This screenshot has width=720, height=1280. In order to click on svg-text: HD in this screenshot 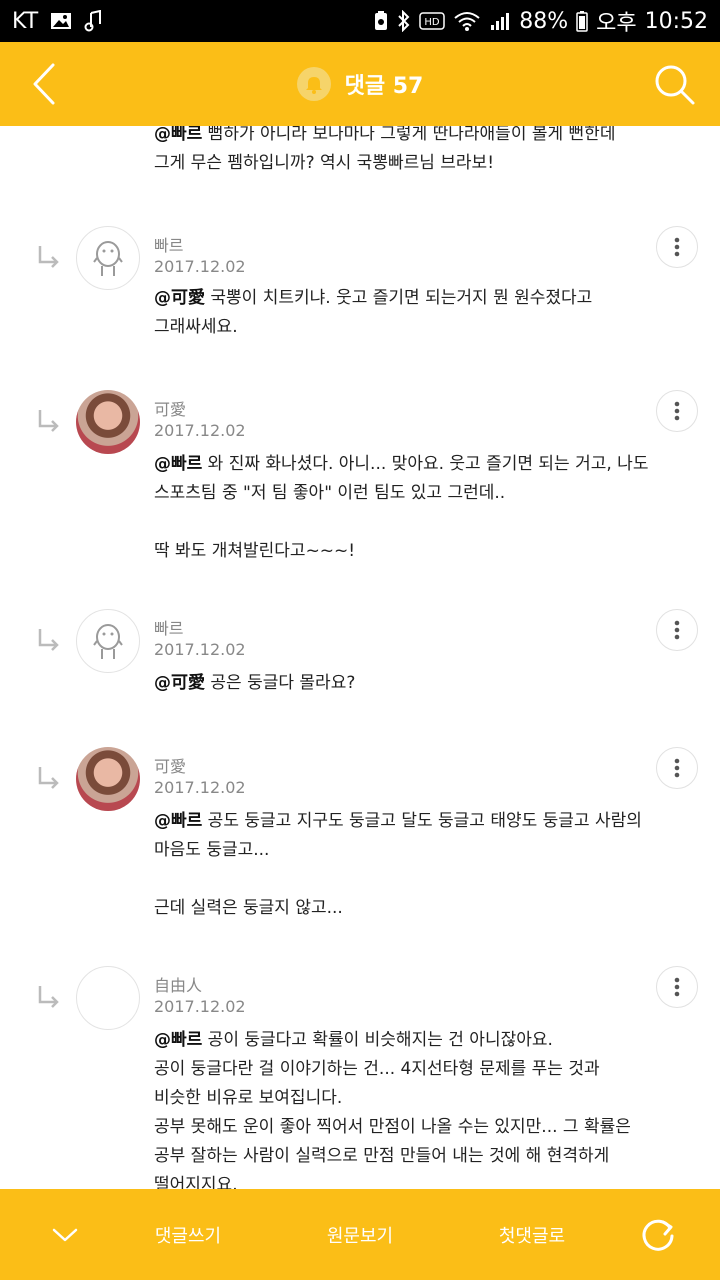, I will do `click(433, 22)`.